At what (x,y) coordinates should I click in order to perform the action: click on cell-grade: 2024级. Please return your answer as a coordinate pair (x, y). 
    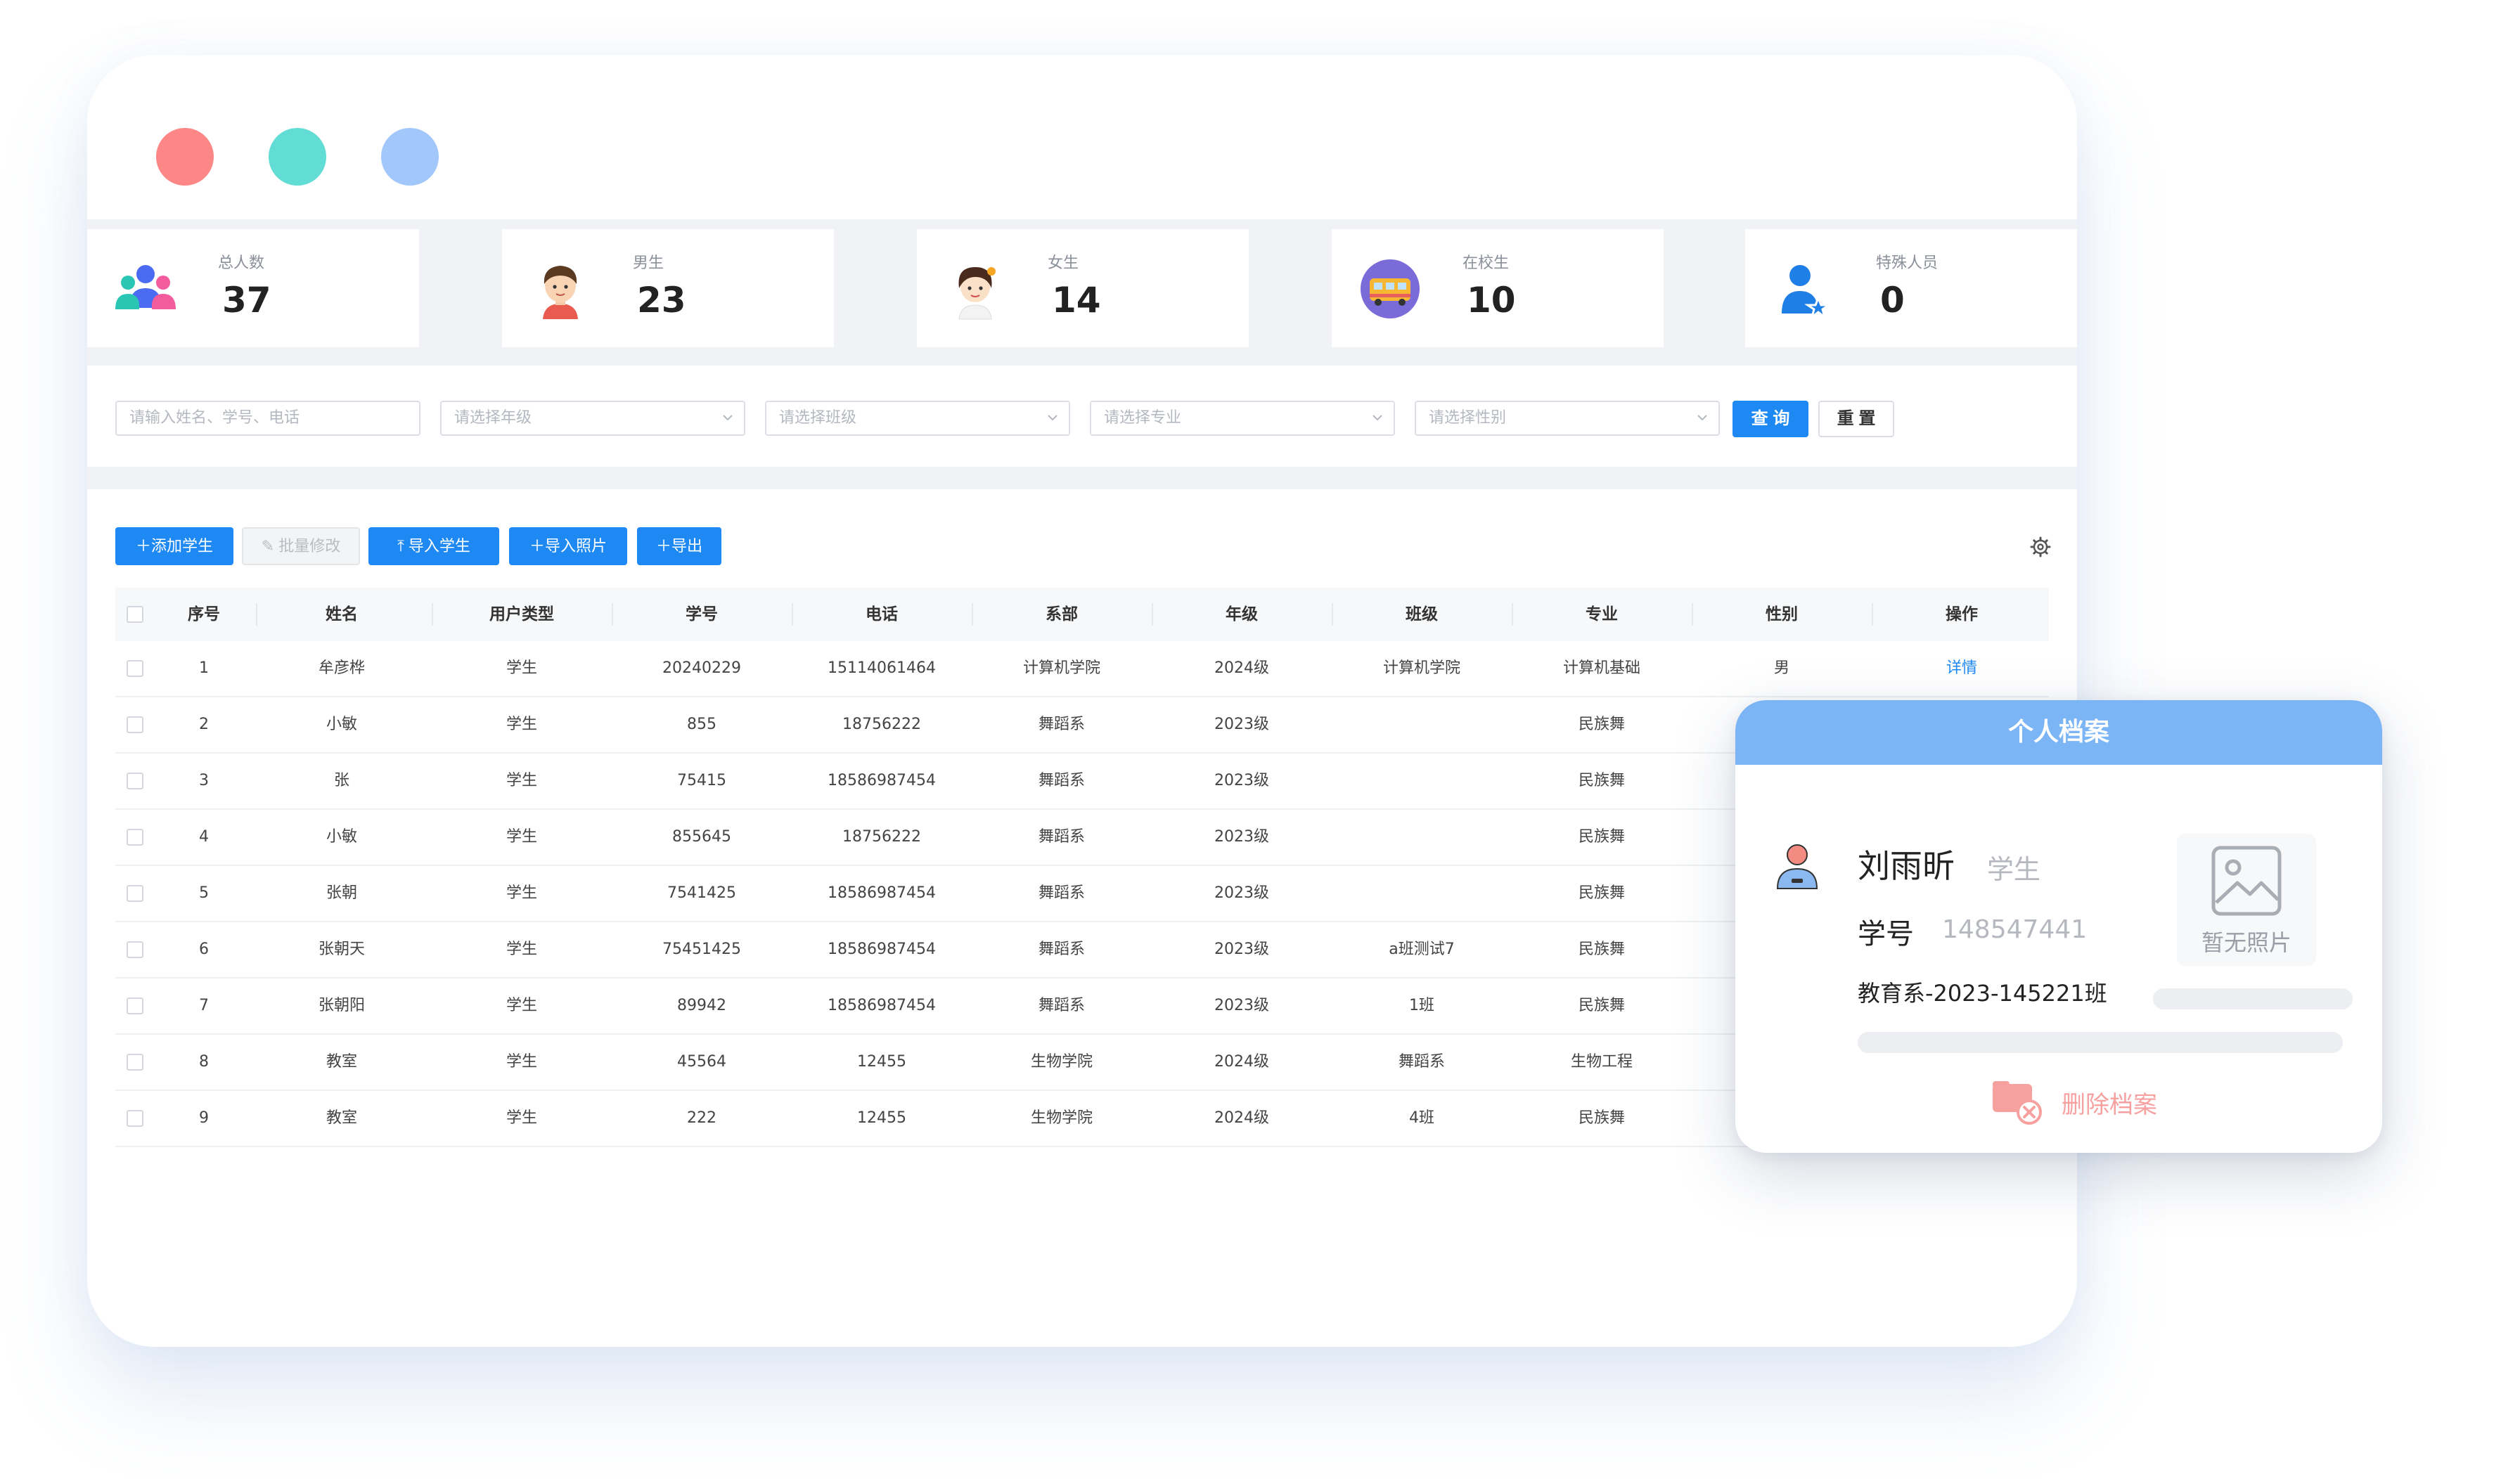
    Looking at the image, I should click on (1241, 1118).